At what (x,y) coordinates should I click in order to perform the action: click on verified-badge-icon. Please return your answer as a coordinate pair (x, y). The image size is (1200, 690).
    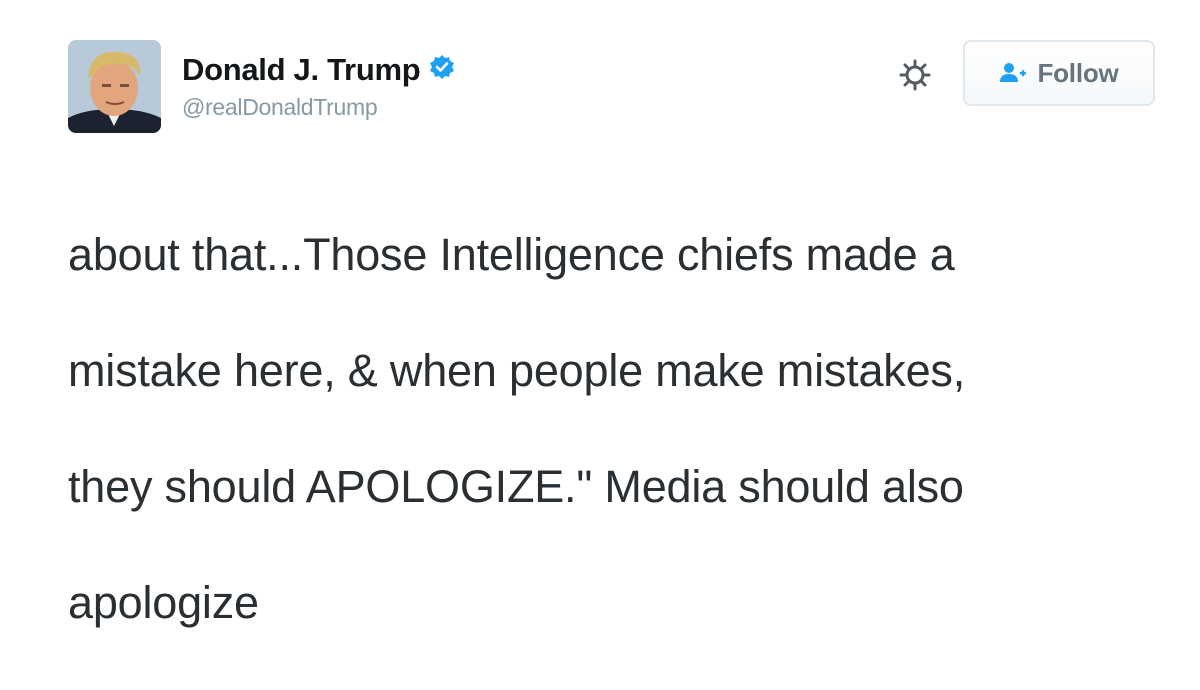
    Looking at the image, I should click on (442, 67).